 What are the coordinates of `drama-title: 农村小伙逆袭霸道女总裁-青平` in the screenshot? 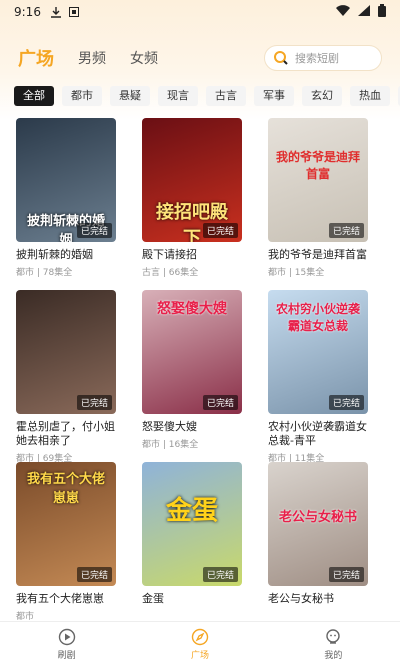 It's located at (317, 433).